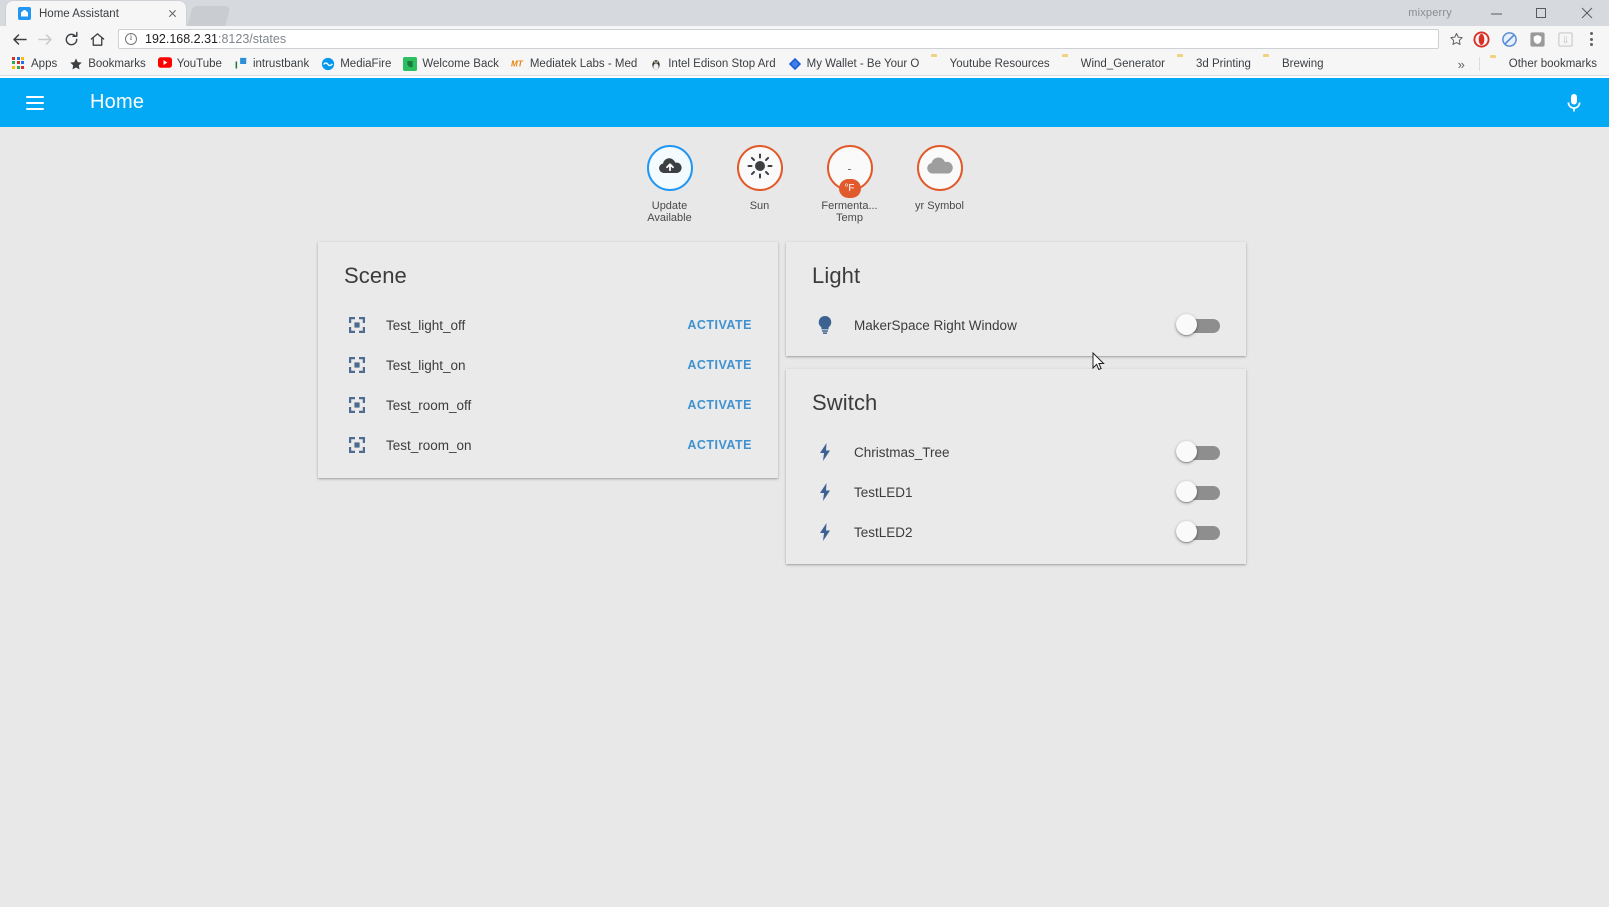 The width and height of the screenshot is (1609, 907). What do you see at coordinates (583, 63) in the screenshot?
I see `bookmark-label: Mediatek Labs - Med` at bounding box center [583, 63].